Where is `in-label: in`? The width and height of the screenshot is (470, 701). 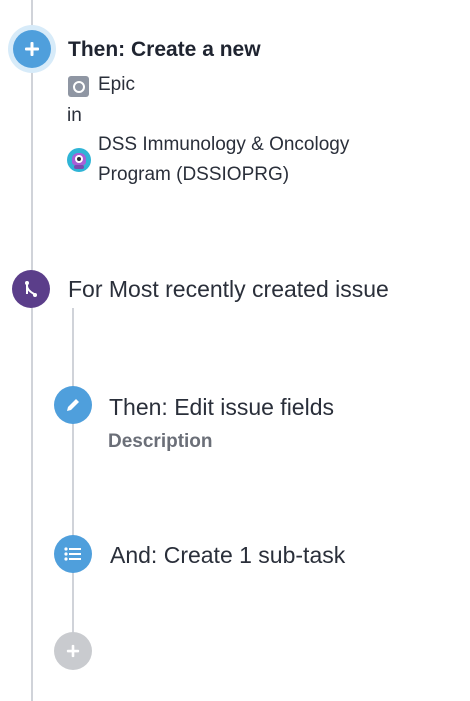 in-label: in is located at coordinates (74, 115).